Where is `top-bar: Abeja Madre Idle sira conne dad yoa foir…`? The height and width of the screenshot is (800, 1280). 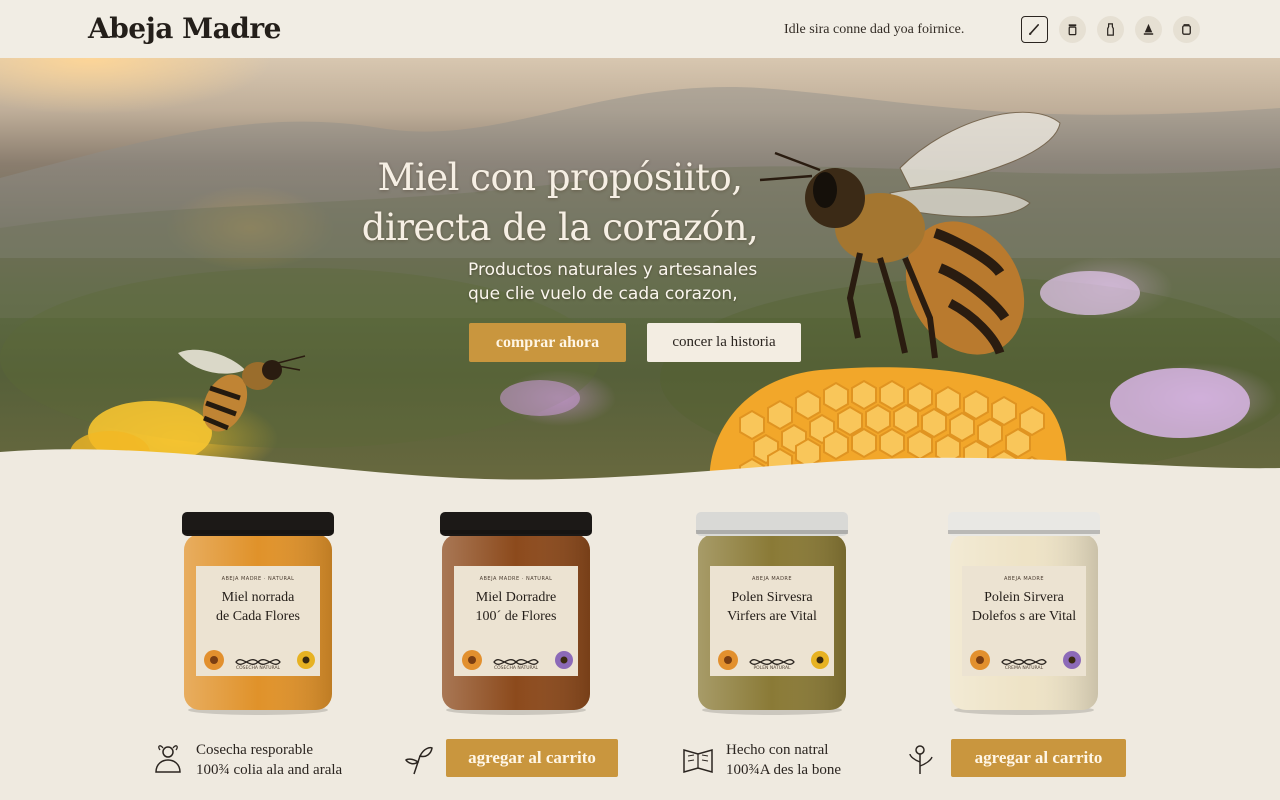 top-bar: Abeja Madre Idle sira conne dad yoa foir… is located at coordinates (640, 29).